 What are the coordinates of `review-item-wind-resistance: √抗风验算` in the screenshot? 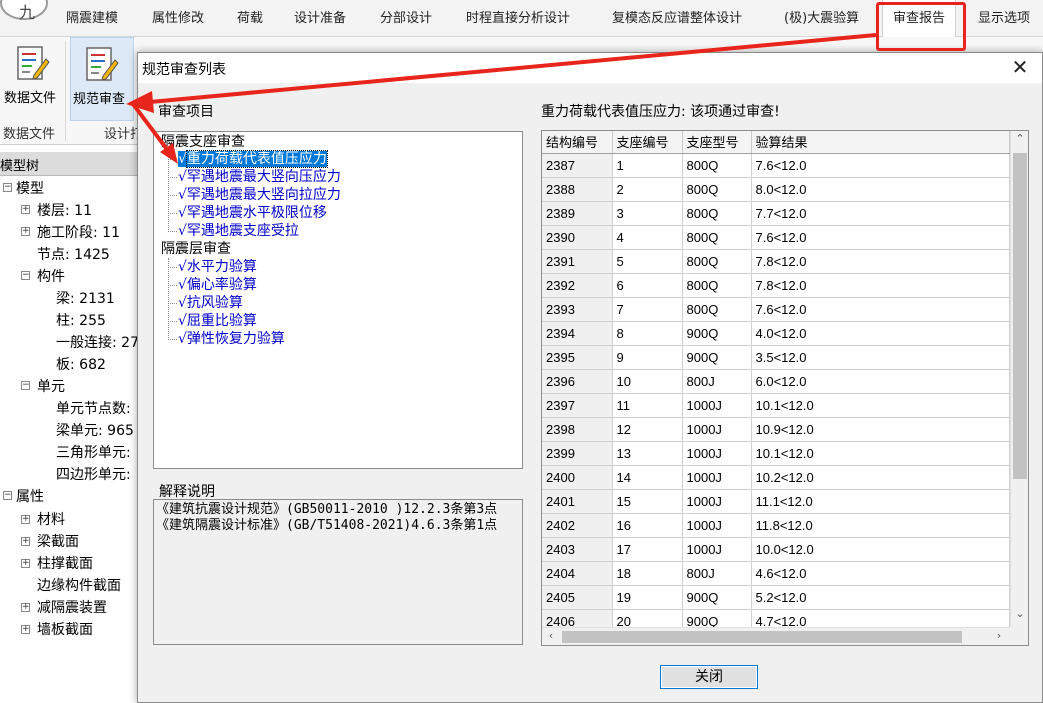 It's located at (210, 303).